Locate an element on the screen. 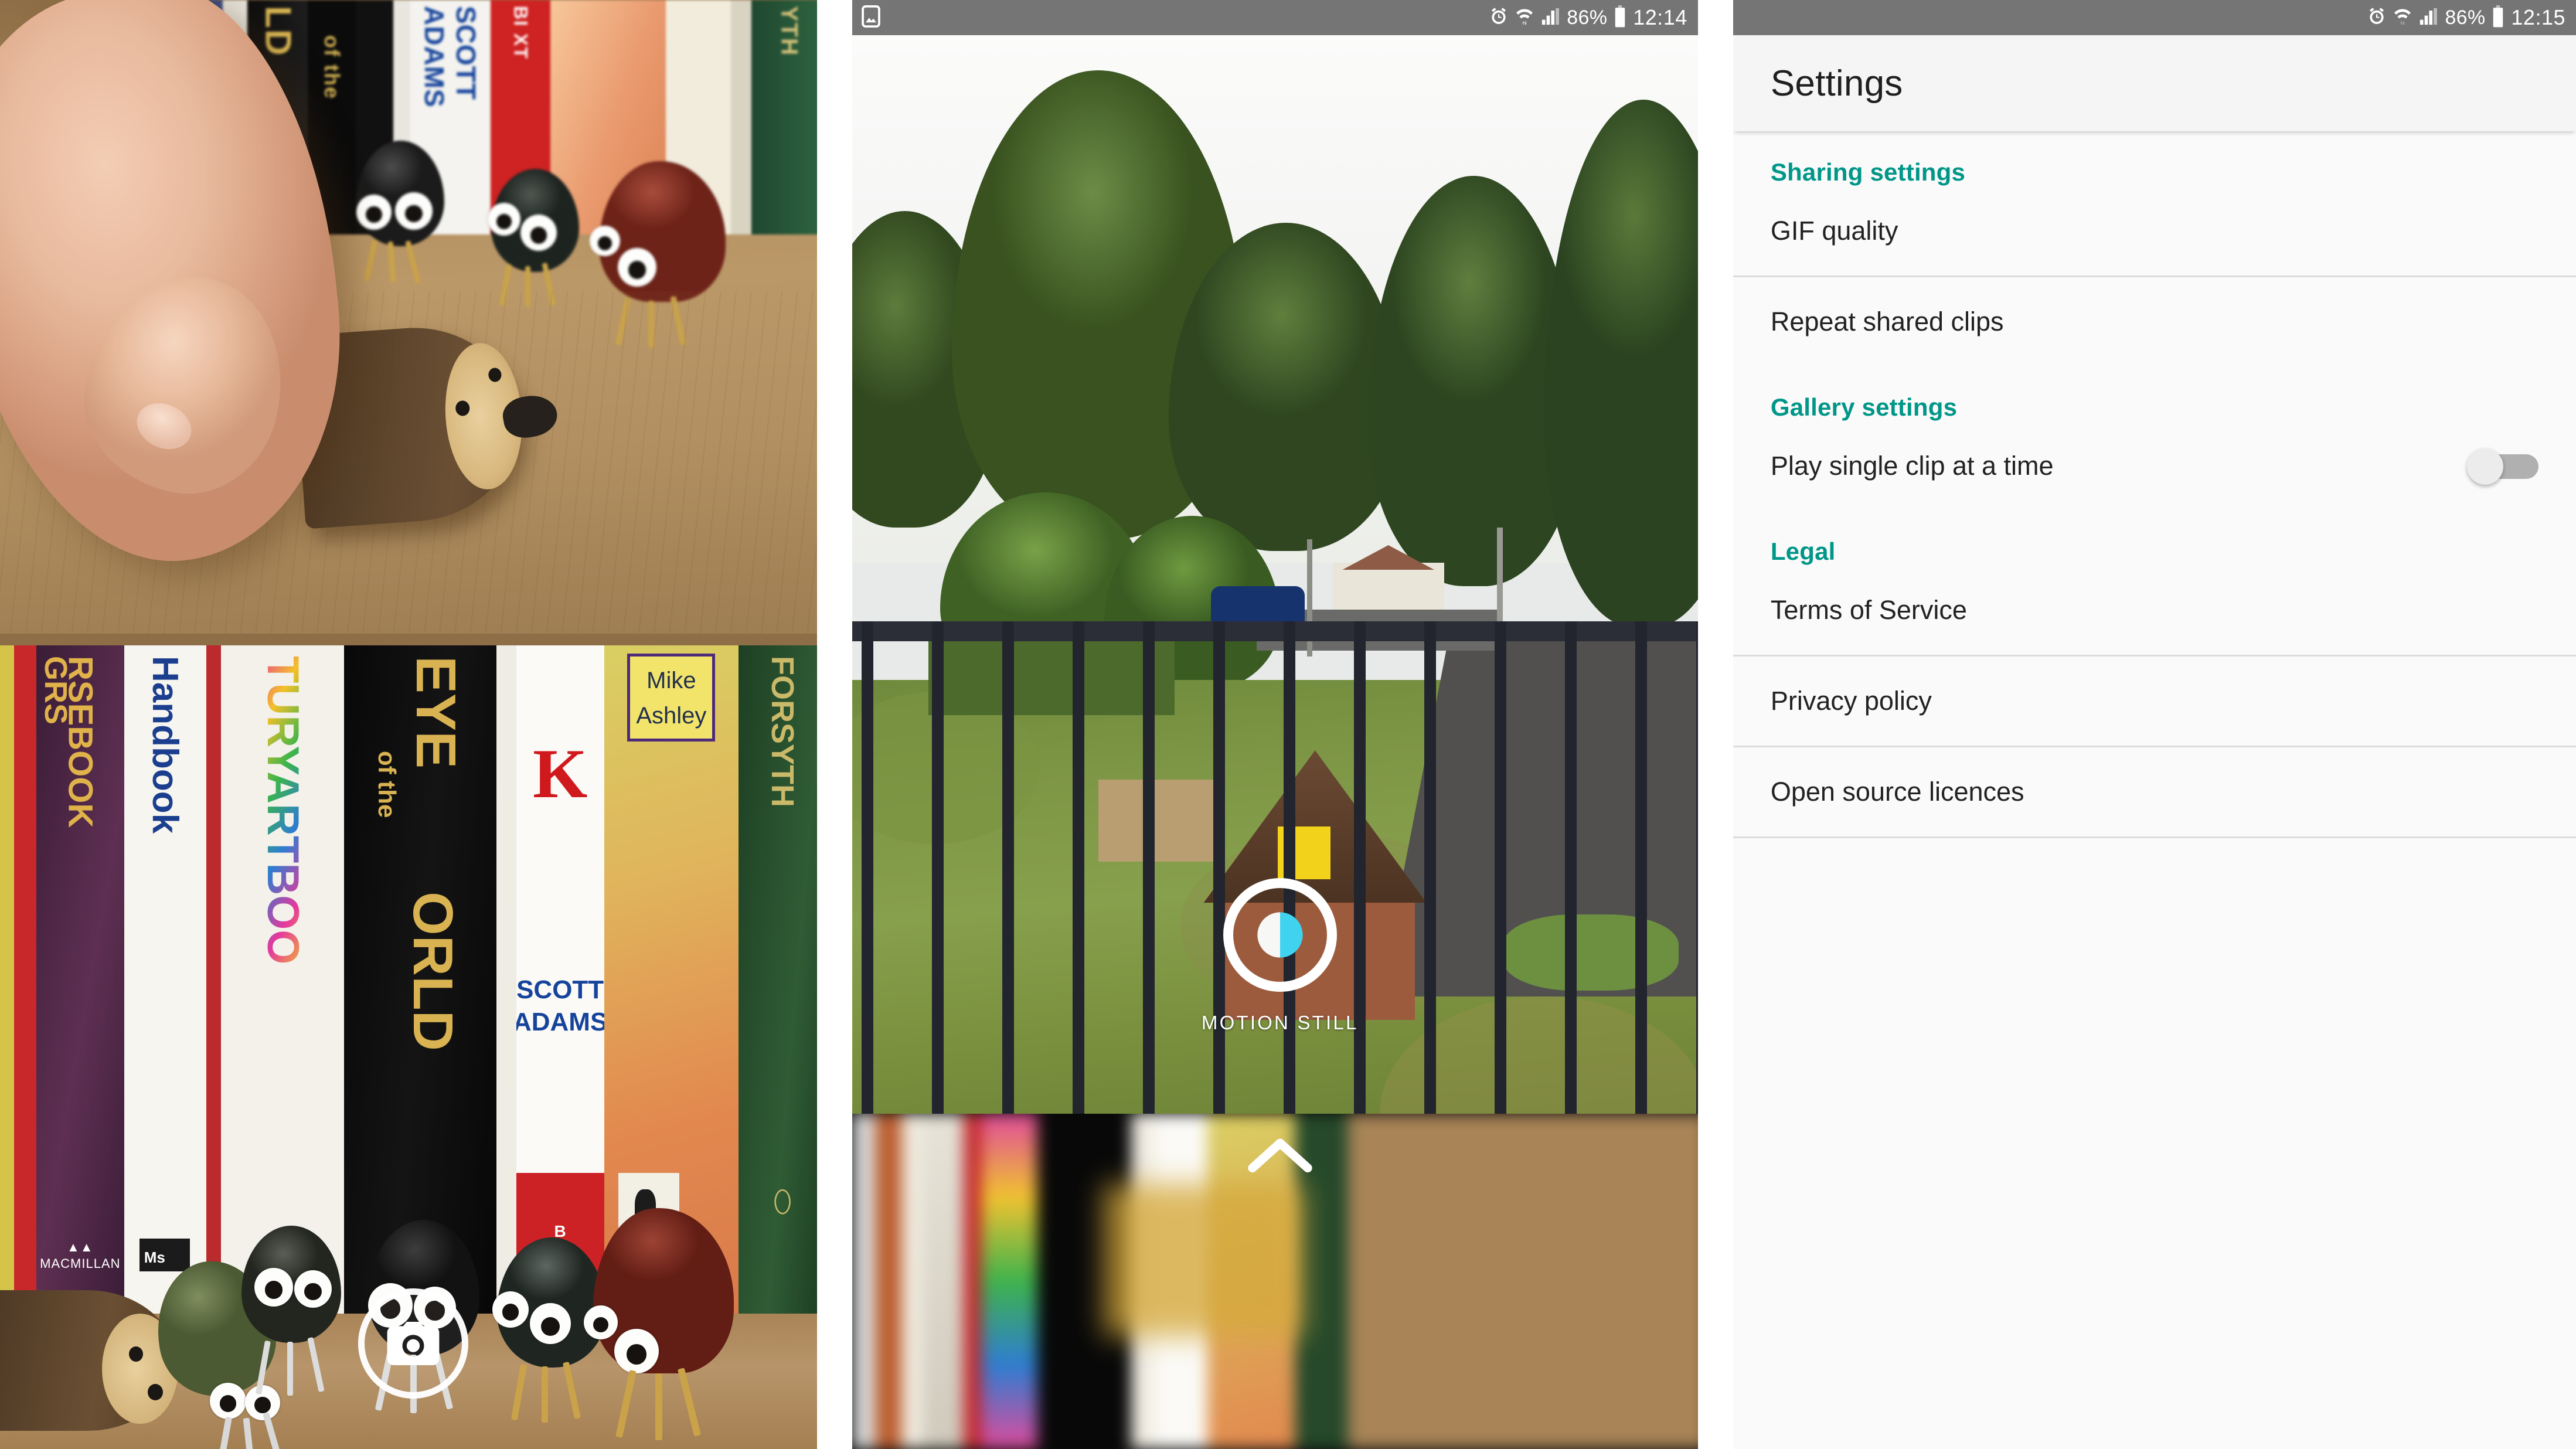 Image resolution: width=2576 pixels, height=1449 pixels. divider is located at coordinates (2154, 837).